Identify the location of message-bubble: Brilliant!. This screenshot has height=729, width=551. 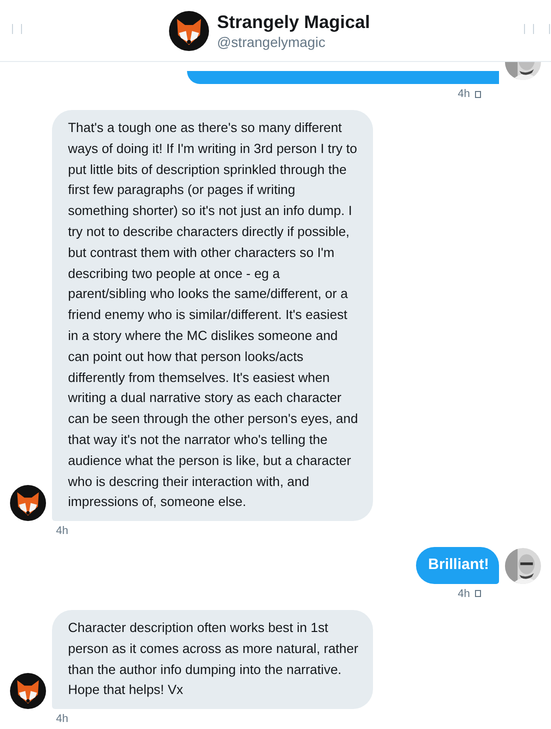
(457, 565).